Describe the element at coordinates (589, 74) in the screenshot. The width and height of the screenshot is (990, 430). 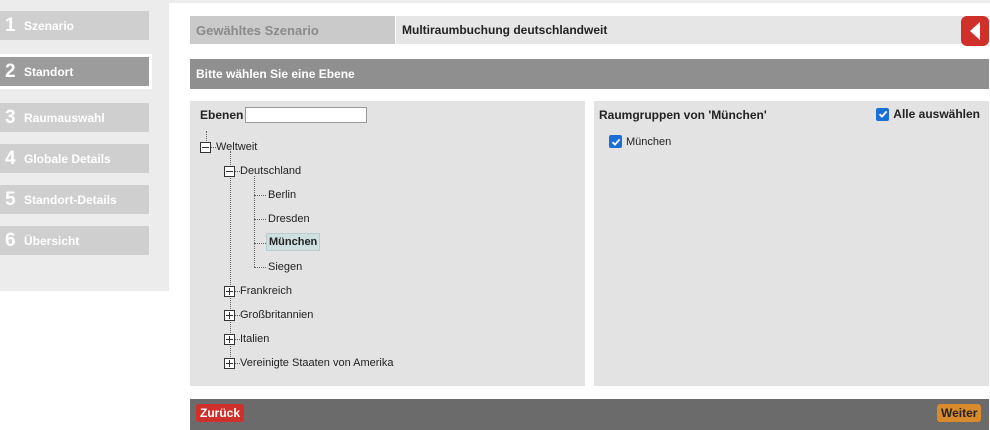
I see `section-title: Bitte wählen Sie eine Ebene` at that location.